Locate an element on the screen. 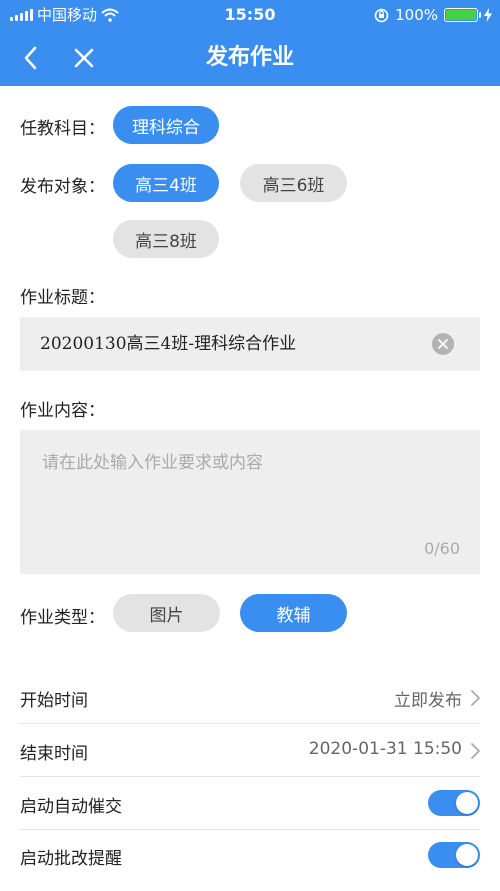 This screenshot has width=500, height=891. start-time-value: 立即发布 is located at coordinates (428, 698).